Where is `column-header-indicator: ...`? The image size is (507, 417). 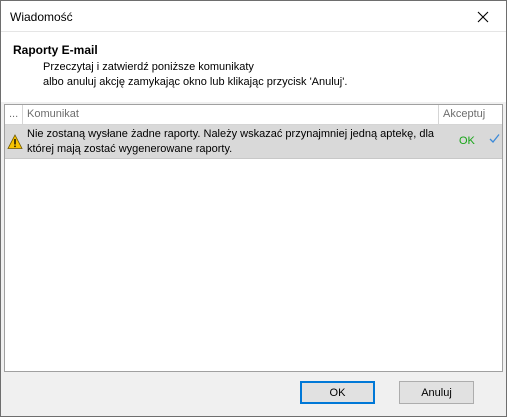
column-header-indicator: ... is located at coordinates (14, 114).